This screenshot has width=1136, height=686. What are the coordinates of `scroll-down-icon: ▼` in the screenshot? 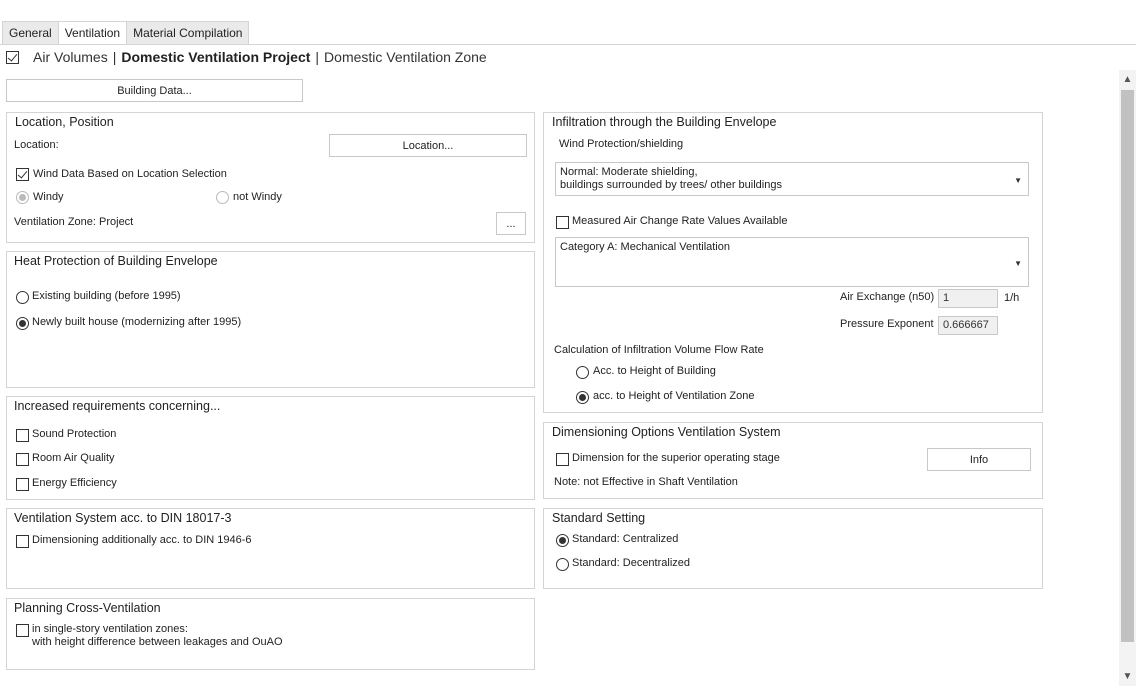 It's located at (1127, 677).